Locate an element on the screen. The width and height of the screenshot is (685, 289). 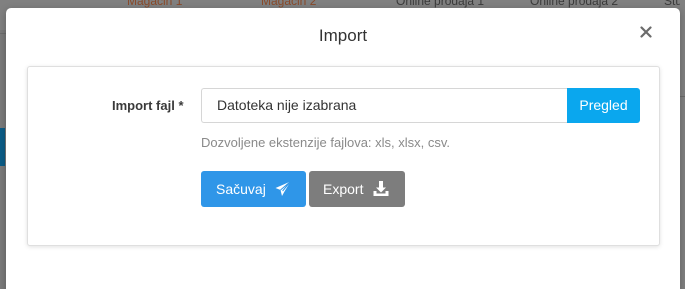
download-icon is located at coordinates (381, 188).